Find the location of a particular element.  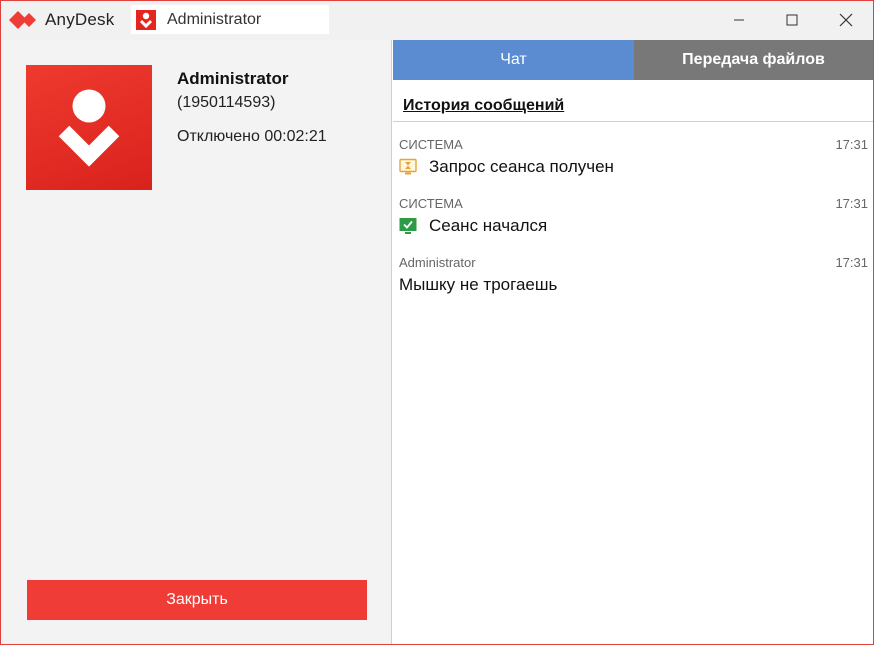

message-text: Сеанс начался is located at coordinates (488, 225).